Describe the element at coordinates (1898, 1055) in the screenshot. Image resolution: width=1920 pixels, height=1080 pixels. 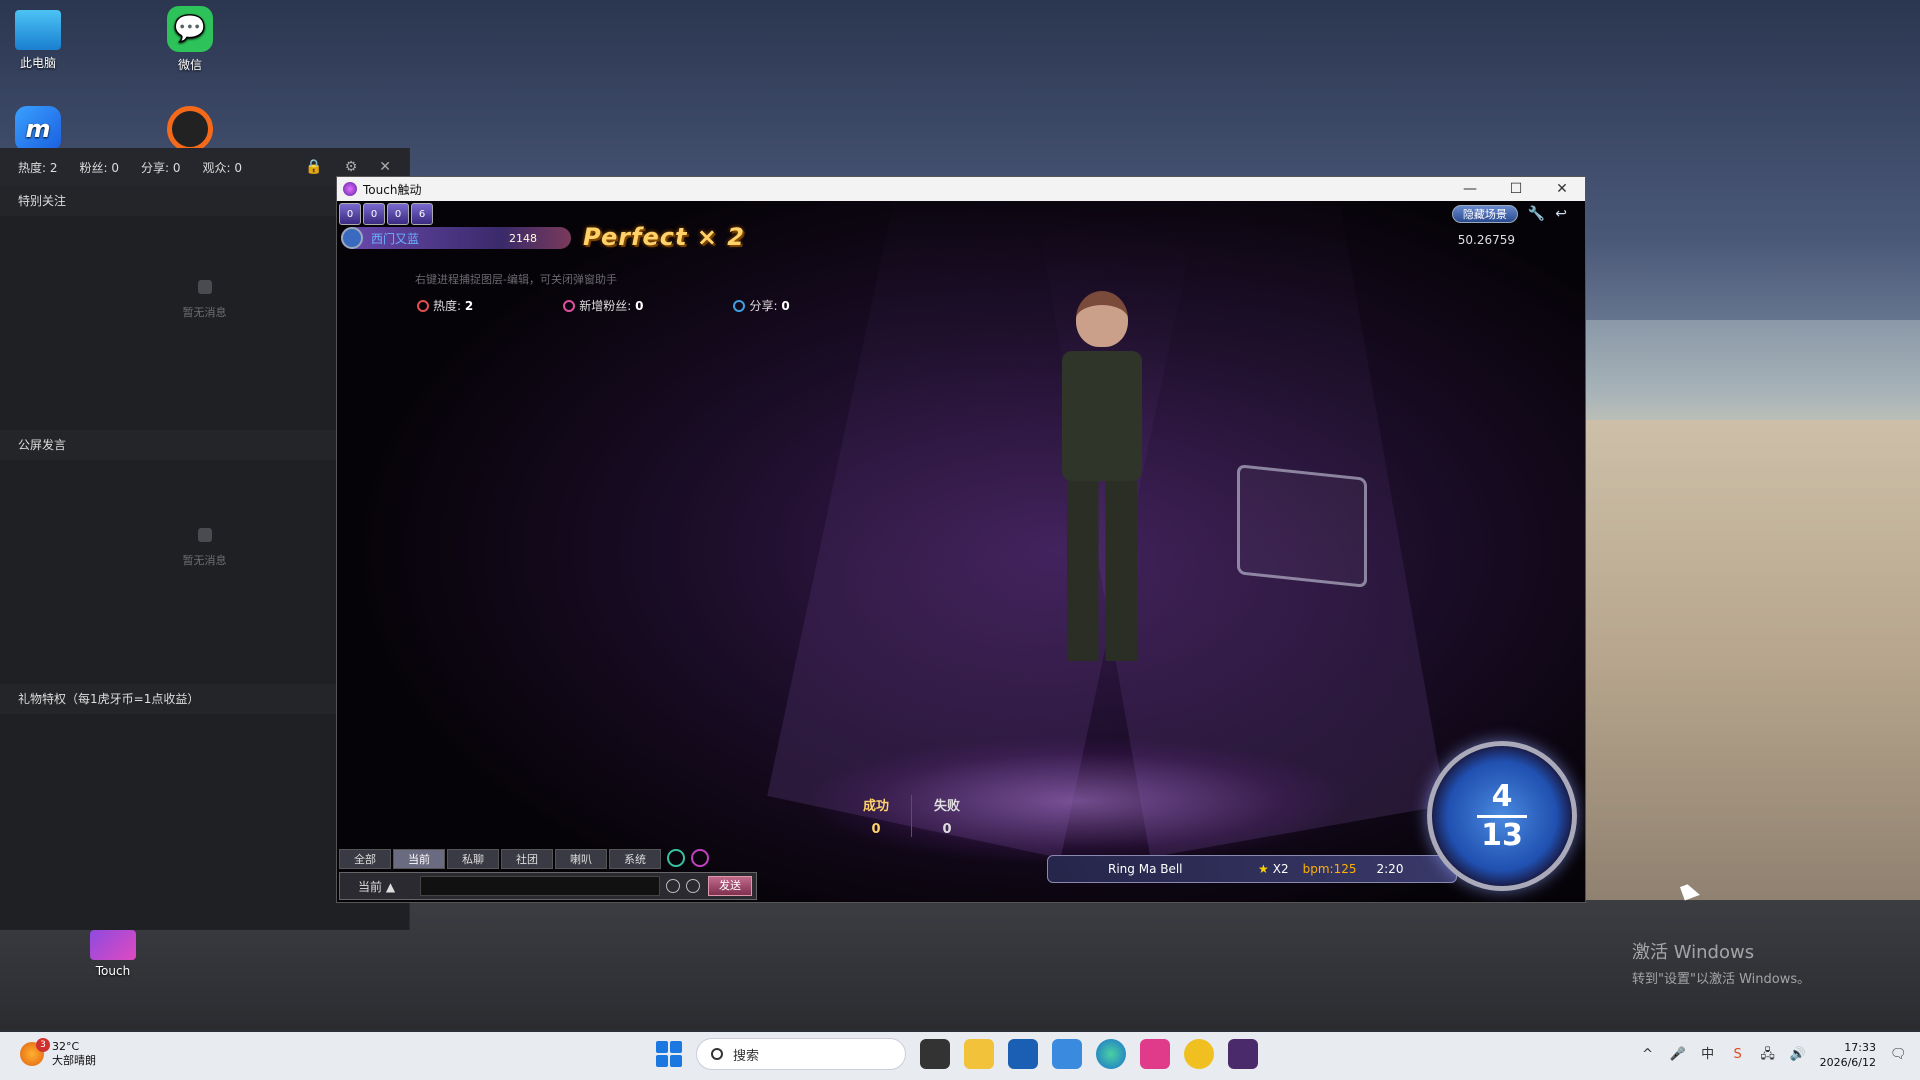
I see `notification-icon: 🗨` at that location.